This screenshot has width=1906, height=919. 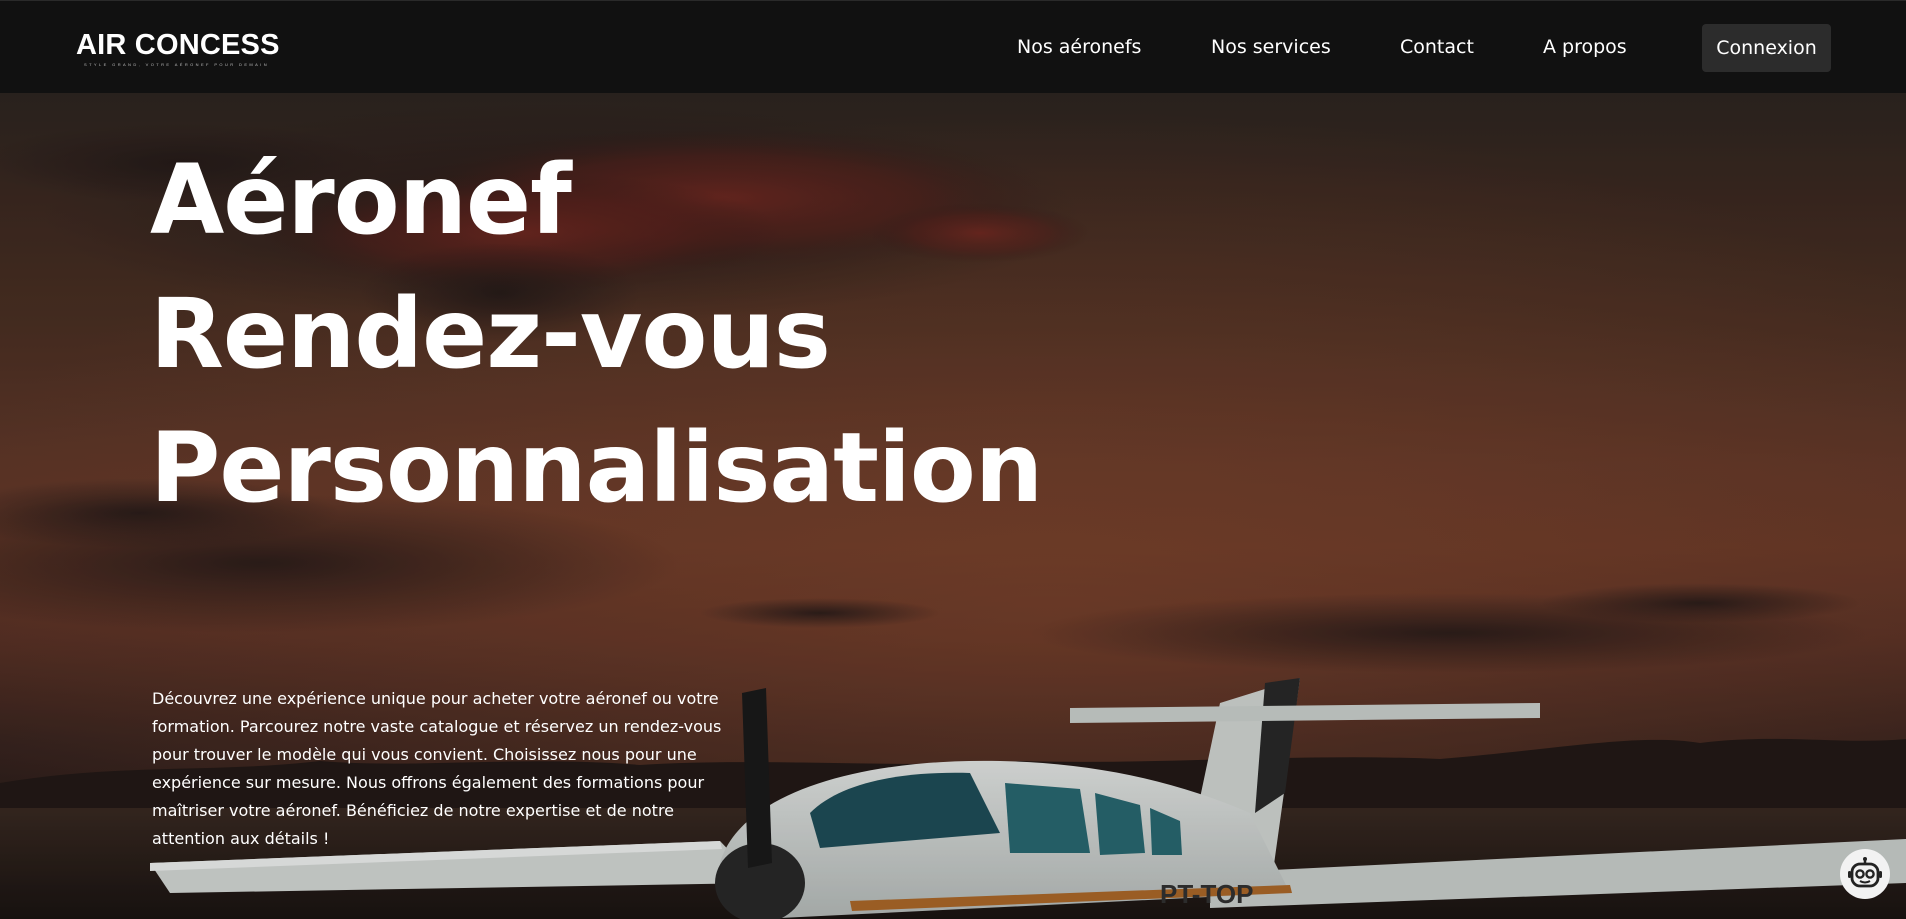 What do you see at coordinates (1437, 47) in the screenshot?
I see `nav-link-contact: Contact` at bounding box center [1437, 47].